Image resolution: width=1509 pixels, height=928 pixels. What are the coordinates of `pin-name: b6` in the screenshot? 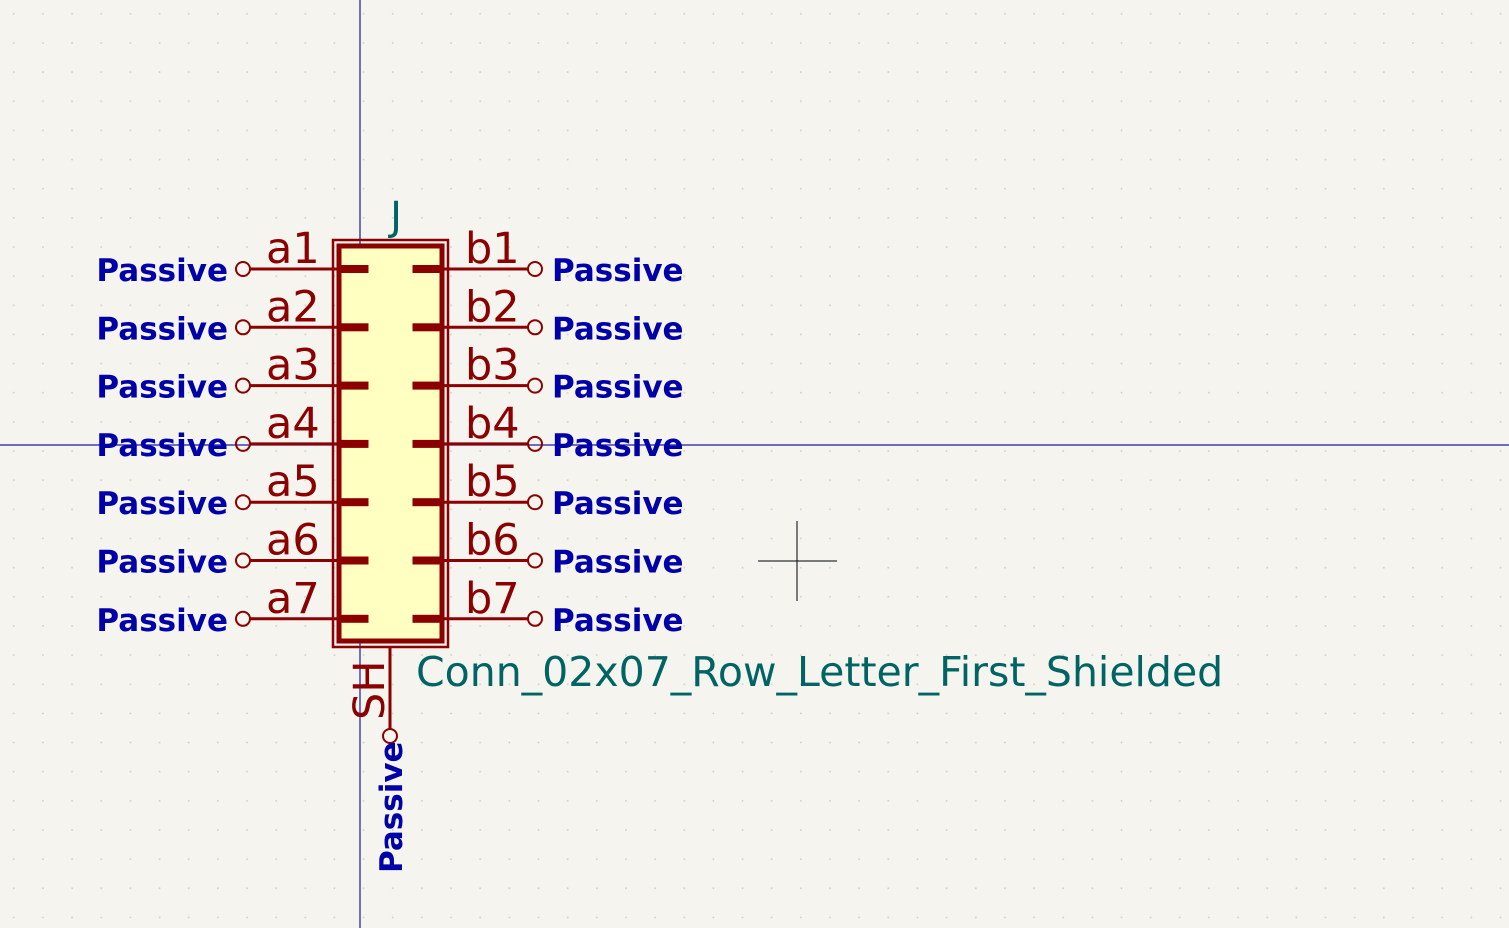 It's located at (492, 541).